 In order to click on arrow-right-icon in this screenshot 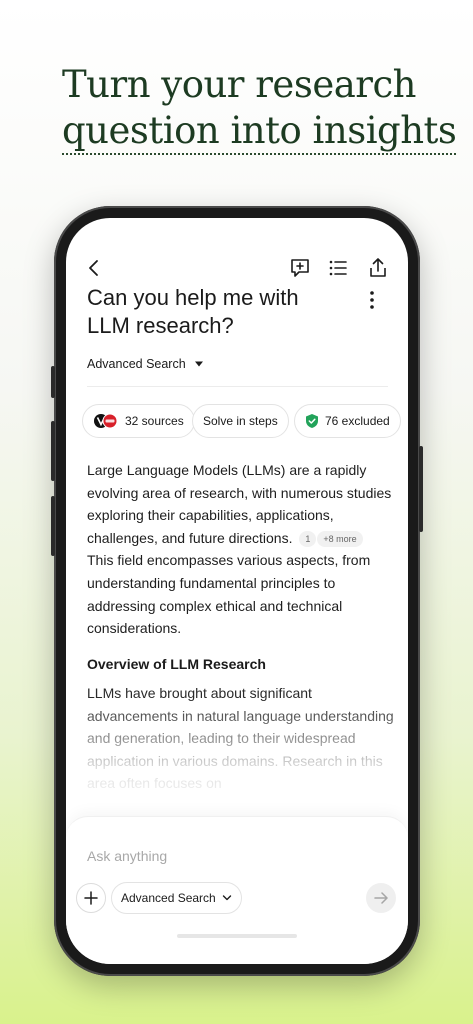, I will do `click(381, 898)`.